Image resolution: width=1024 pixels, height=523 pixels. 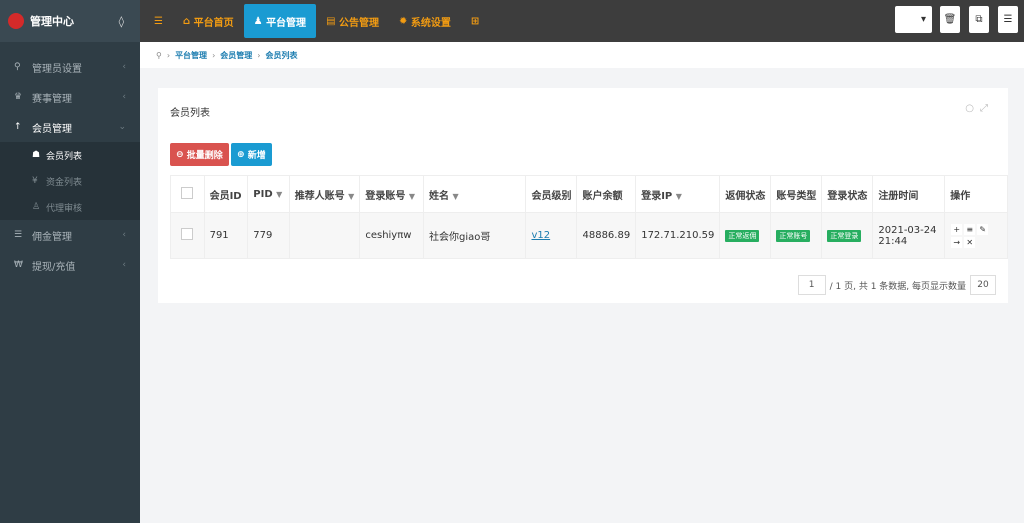 What do you see at coordinates (913, 19) in the screenshot?
I see `select-dropdown: ▾` at bounding box center [913, 19].